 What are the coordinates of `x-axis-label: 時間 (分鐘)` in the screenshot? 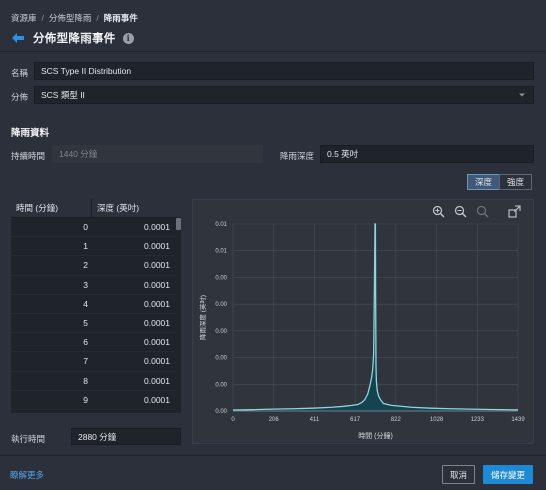 It's located at (375, 435).